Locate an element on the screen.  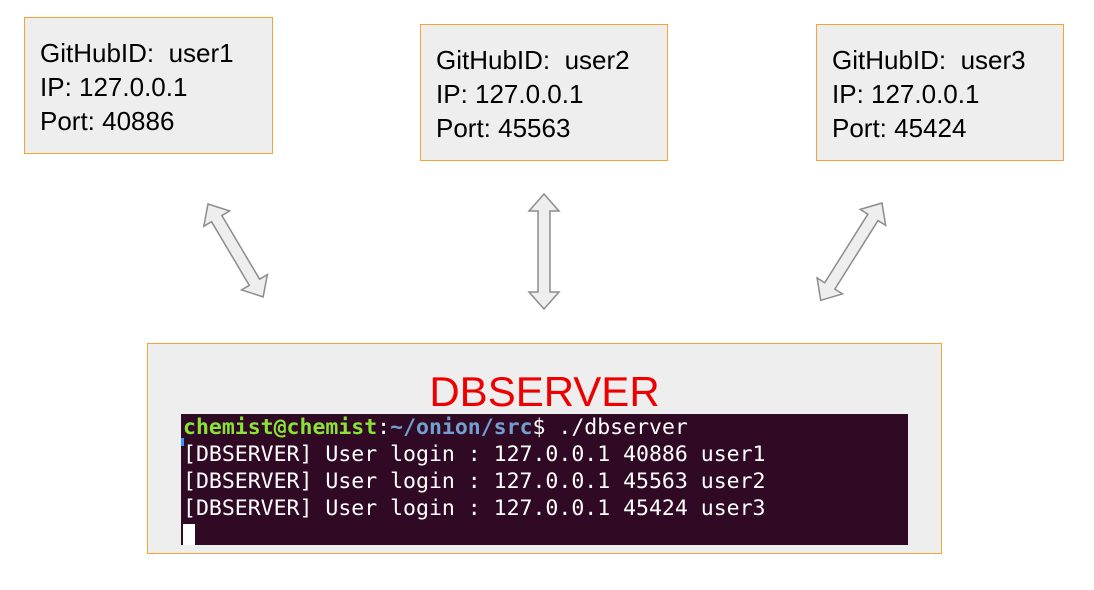
prompt-command: $ ./dbserver is located at coordinates (610, 427).